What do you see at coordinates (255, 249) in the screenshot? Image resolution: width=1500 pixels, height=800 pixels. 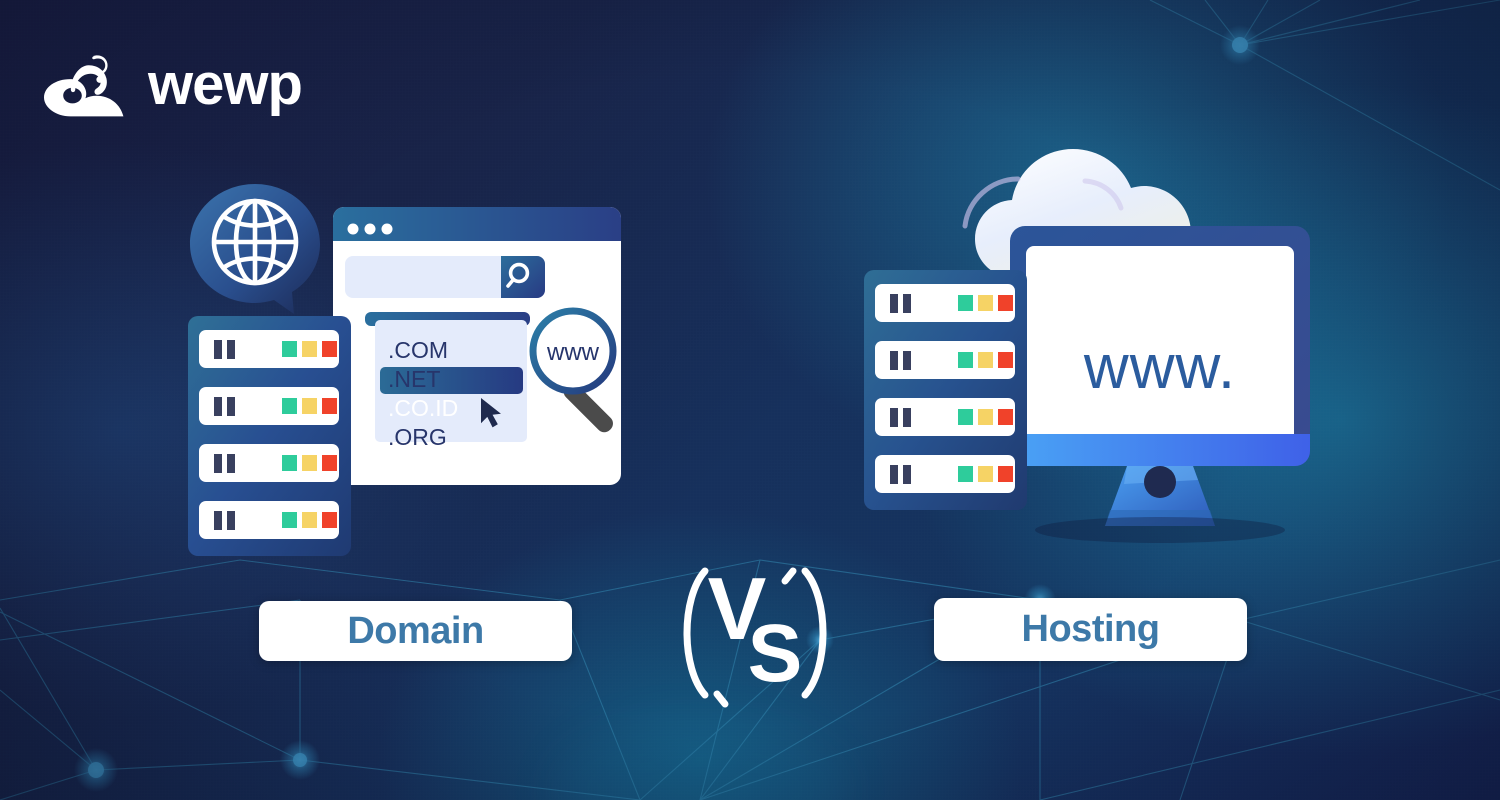 I see `globe-speech-bubble-icon` at bounding box center [255, 249].